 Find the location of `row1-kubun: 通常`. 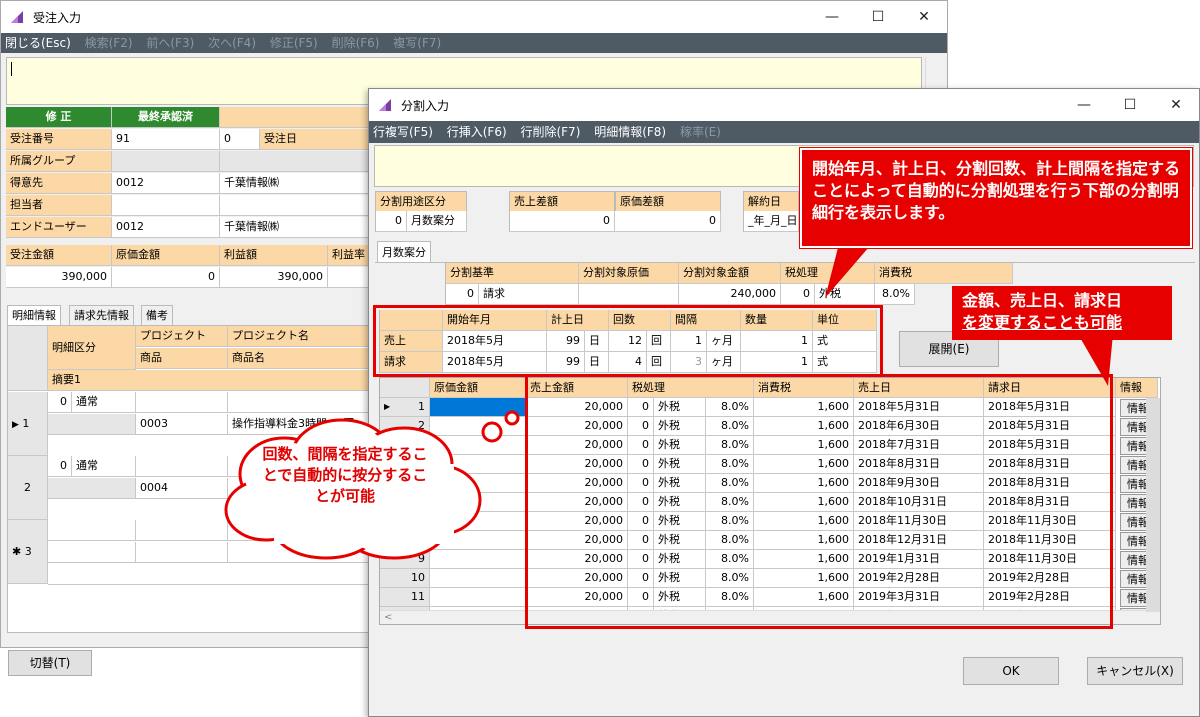

row1-kubun: 通常 is located at coordinates (104, 402).